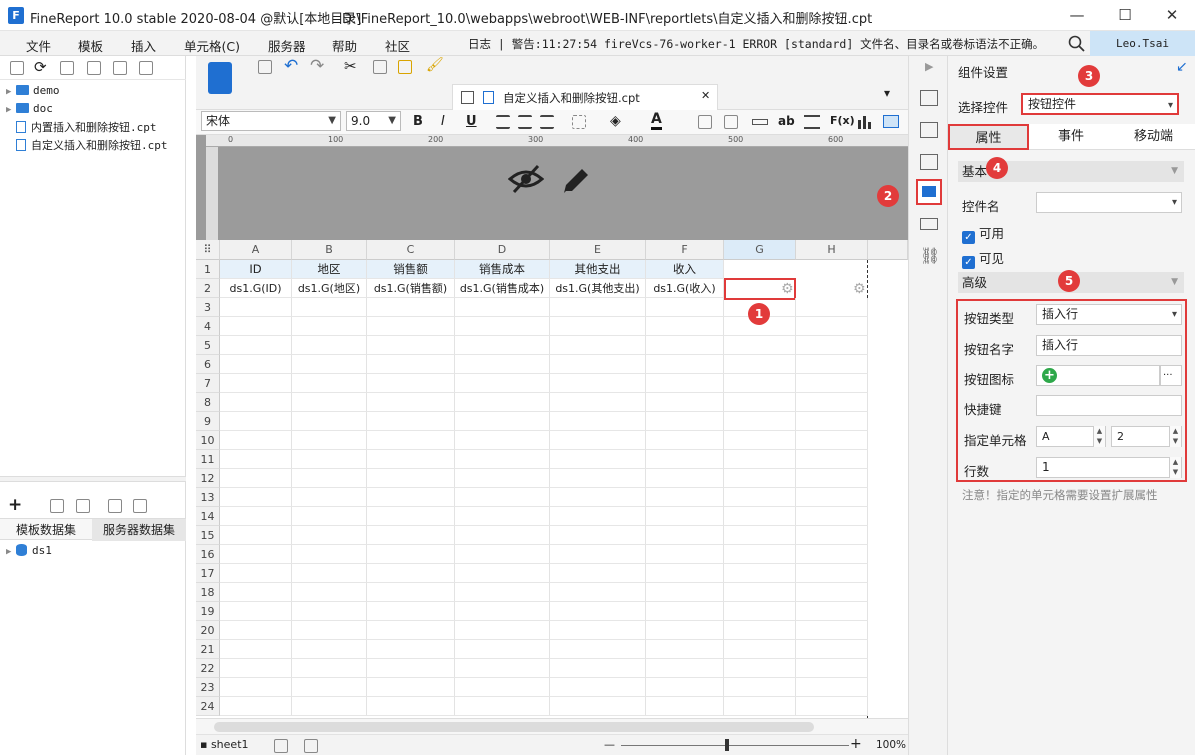 This screenshot has height=755, width=1195. What do you see at coordinates (685, 269) in the screenshot?
I see `header-cell-income: 收入` at bounding box center [685, 269].